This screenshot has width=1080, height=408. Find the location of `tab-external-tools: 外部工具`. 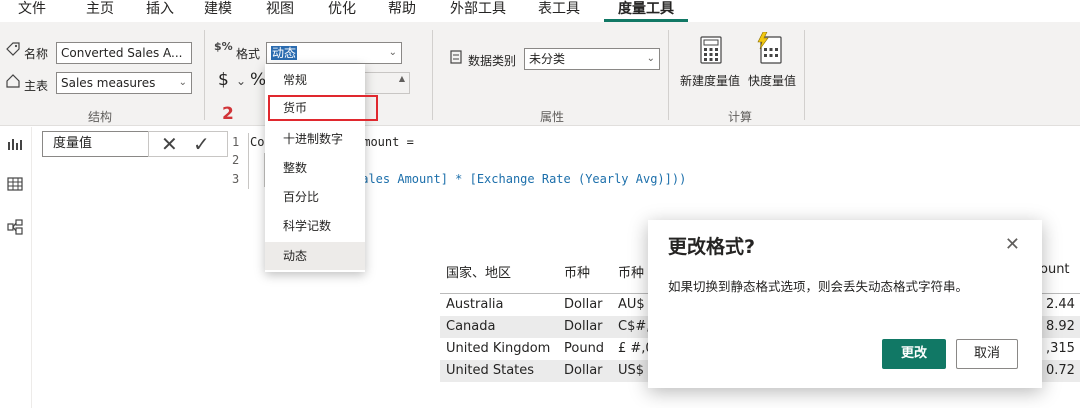

tab-external-tools: 外部工具 is located at coordinates (478, 11).